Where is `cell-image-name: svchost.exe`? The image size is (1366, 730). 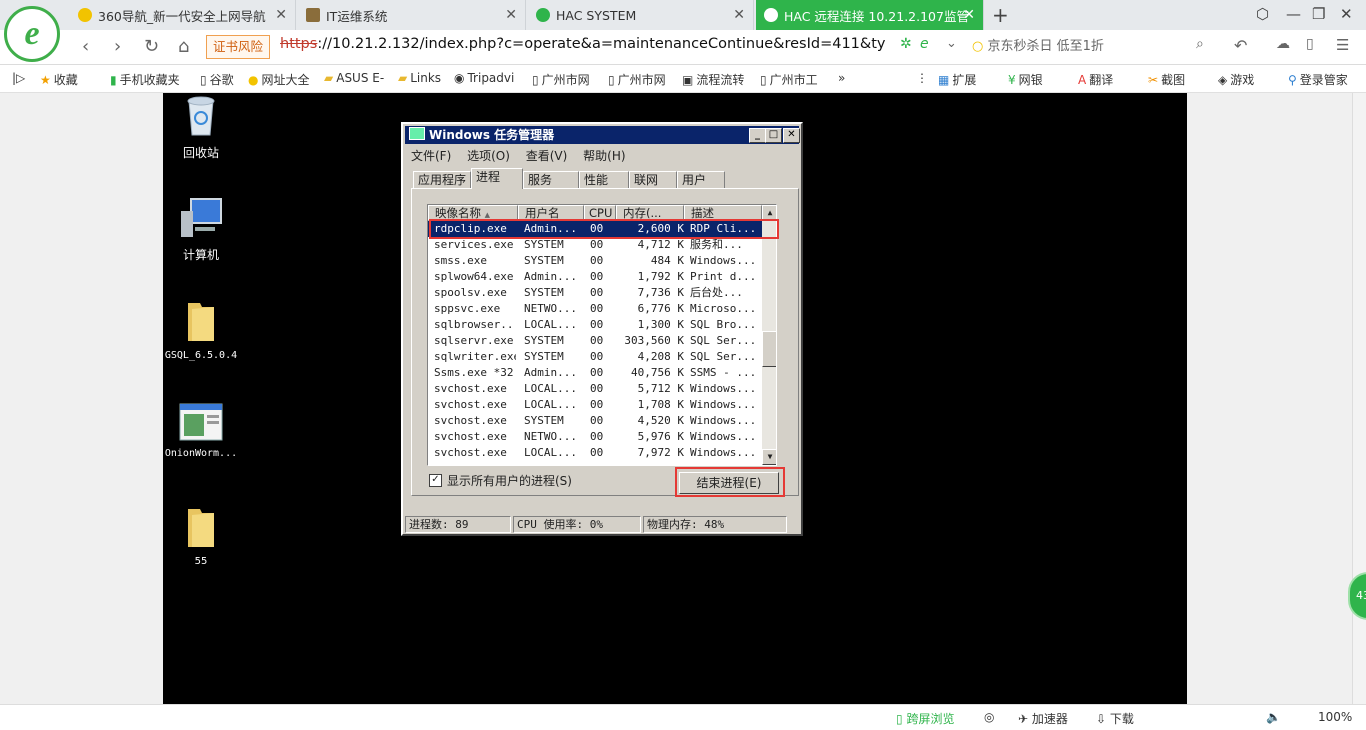 cell-image-name: svchost.exe is located at coordinates (470, 404).